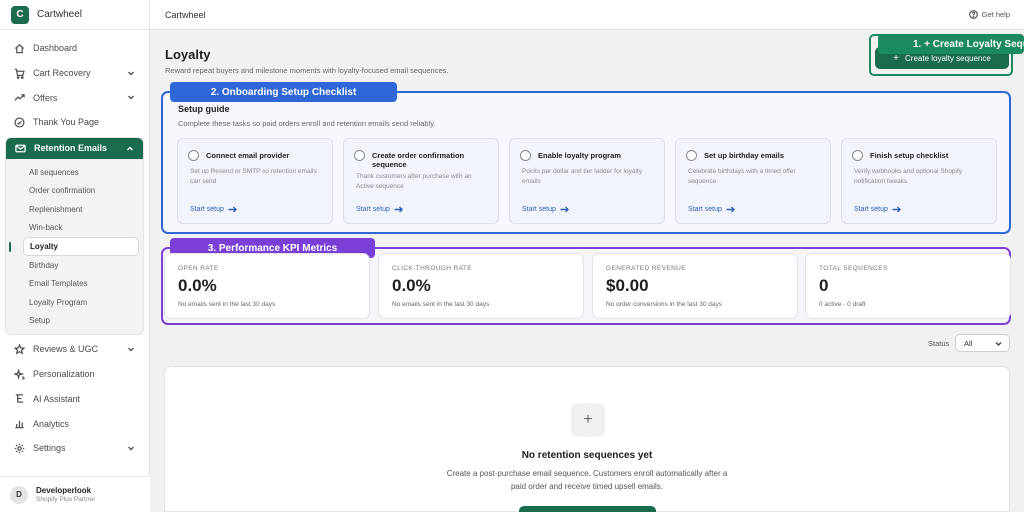 Image resolution: width=1024 pixels, height=512 pixels. I want to click on sparkle-icon, so click(19, 374).